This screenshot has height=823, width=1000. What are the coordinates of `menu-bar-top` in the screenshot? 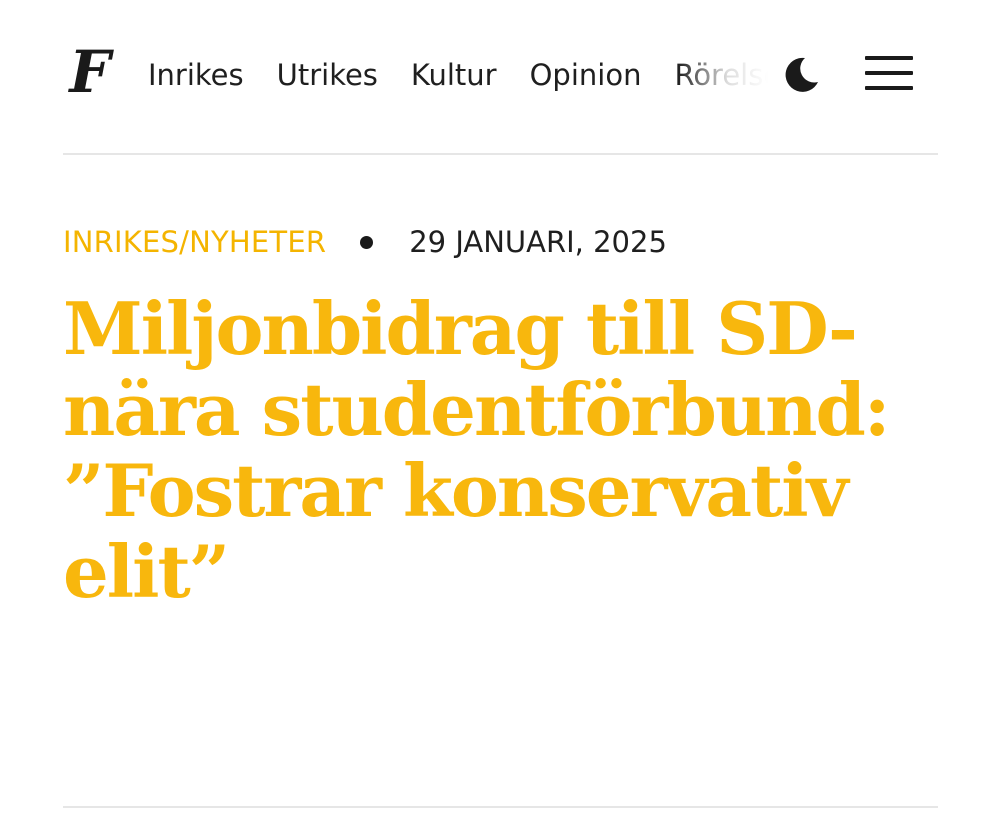 It's located at (889, 58).